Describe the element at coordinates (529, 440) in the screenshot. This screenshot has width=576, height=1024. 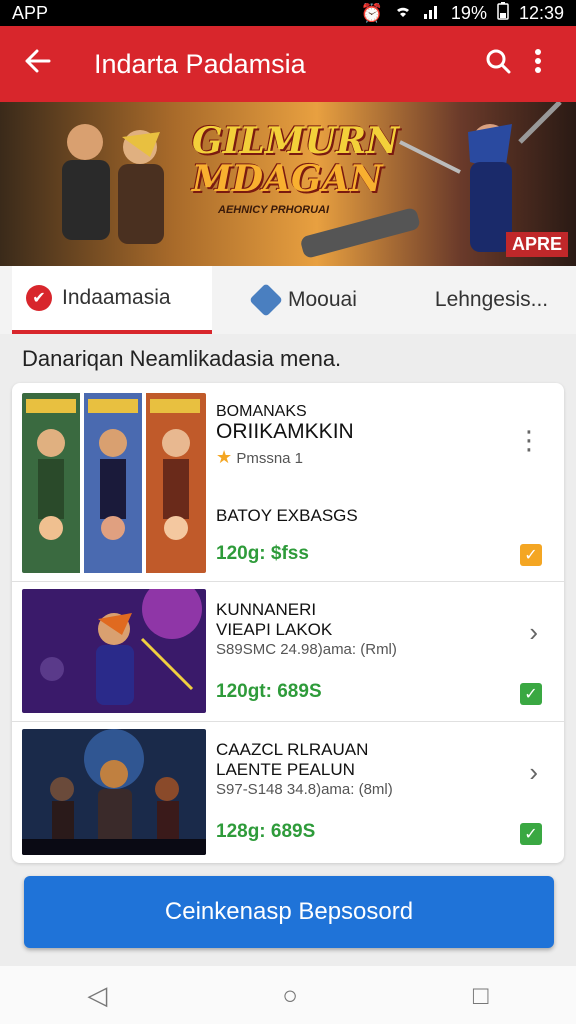
I see `more-vert-icon: ⋮` at that location.